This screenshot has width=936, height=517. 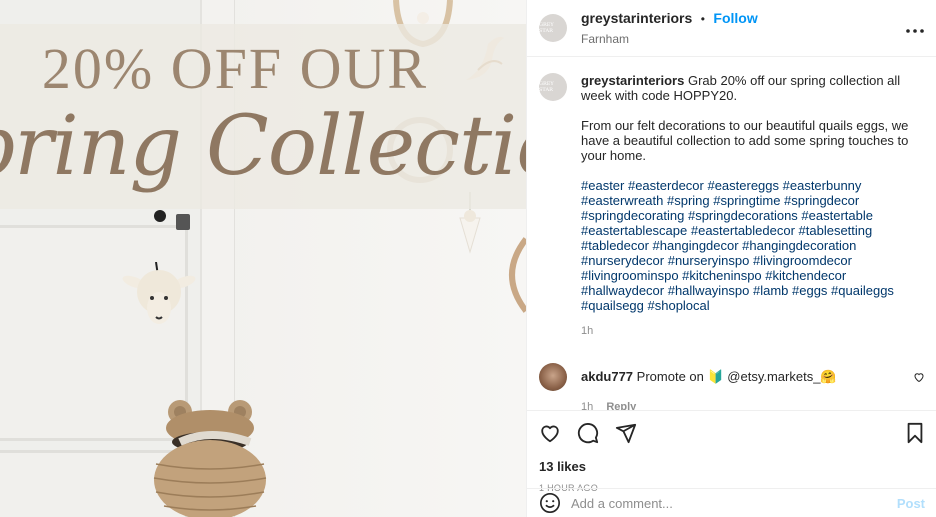 What do you see at coordinates (183, 222) in the screenshot?
I see `door-handle` at bounding box center [183, 222].